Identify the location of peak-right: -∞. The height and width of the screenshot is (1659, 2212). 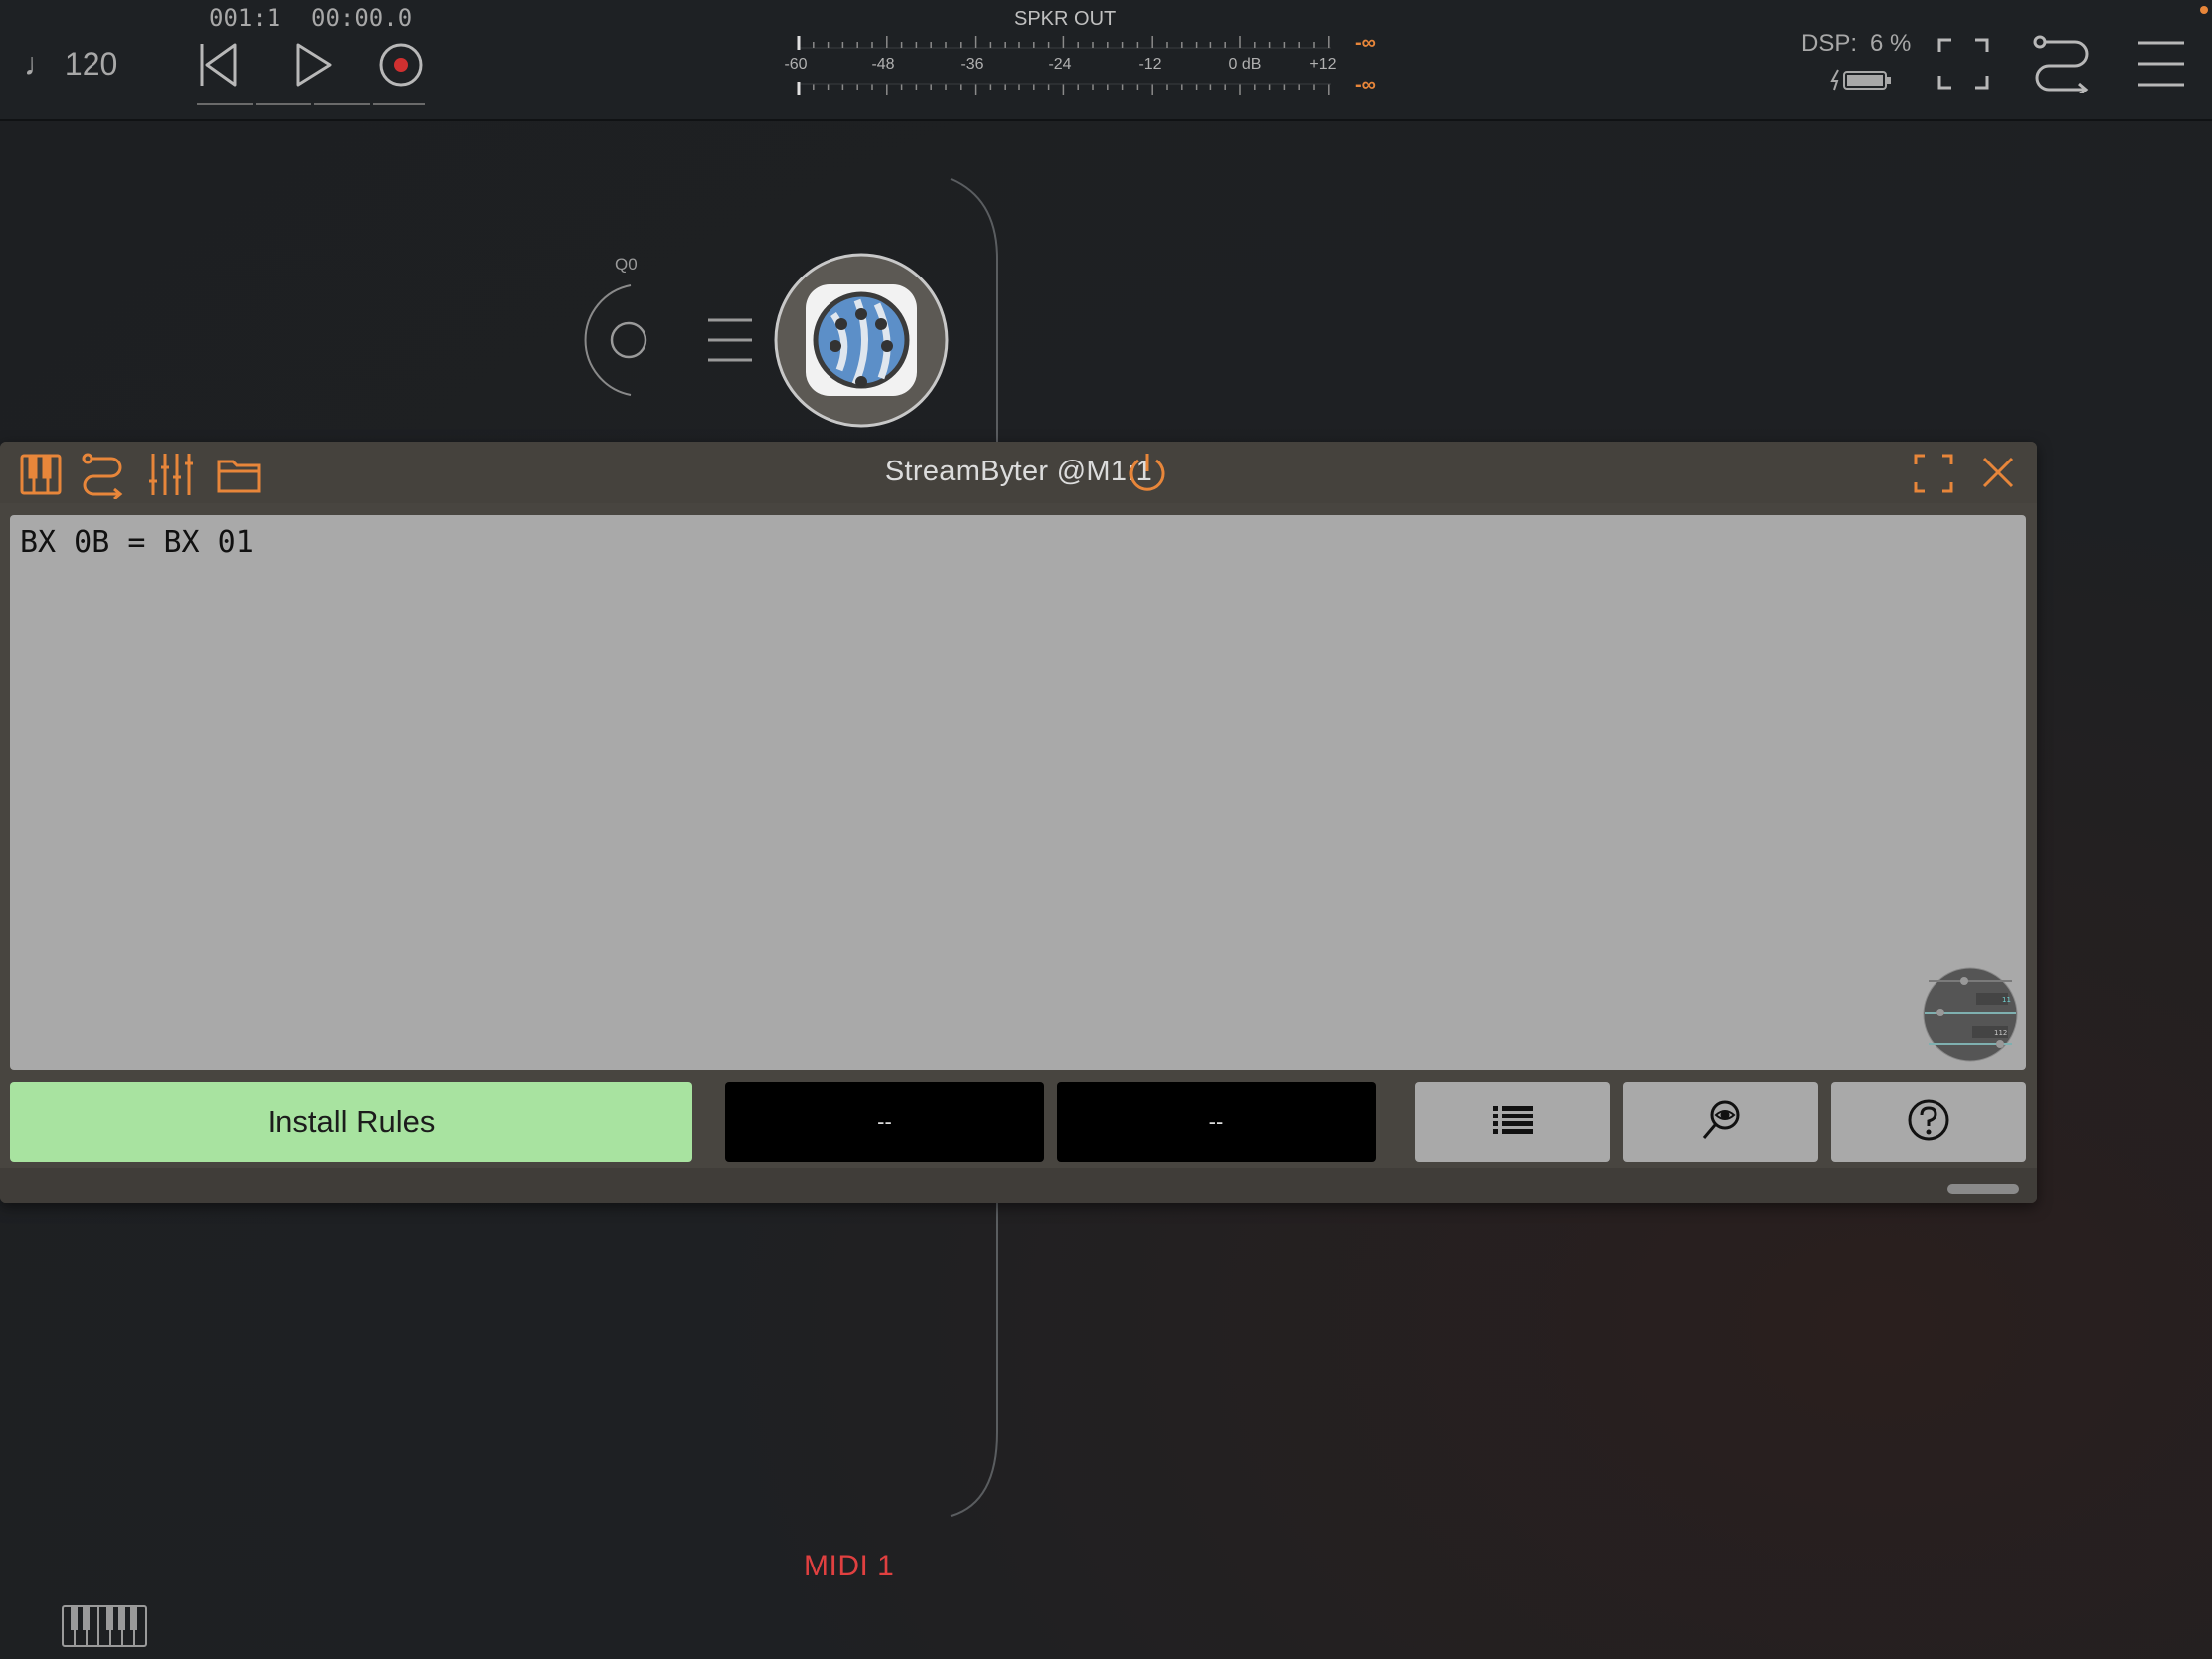
(1365, 84).